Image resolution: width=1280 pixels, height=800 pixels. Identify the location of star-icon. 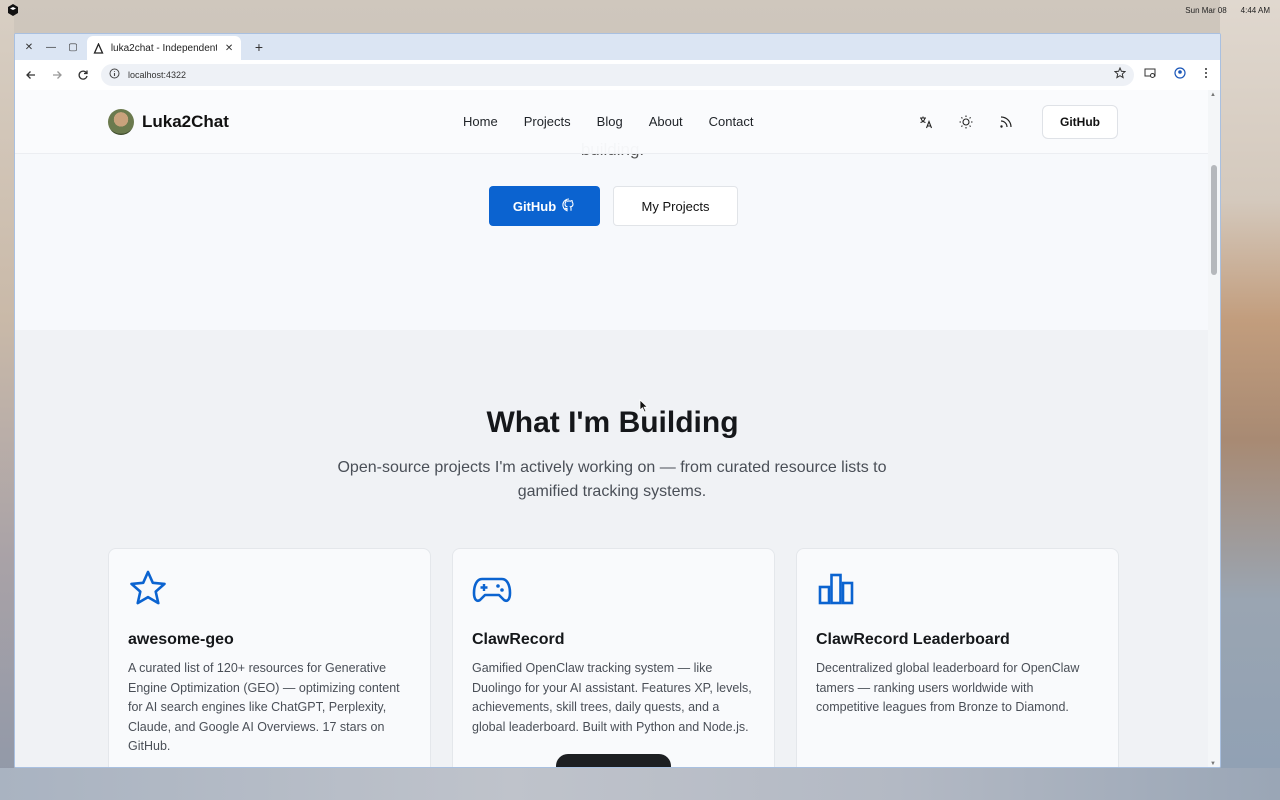
(148, 589).